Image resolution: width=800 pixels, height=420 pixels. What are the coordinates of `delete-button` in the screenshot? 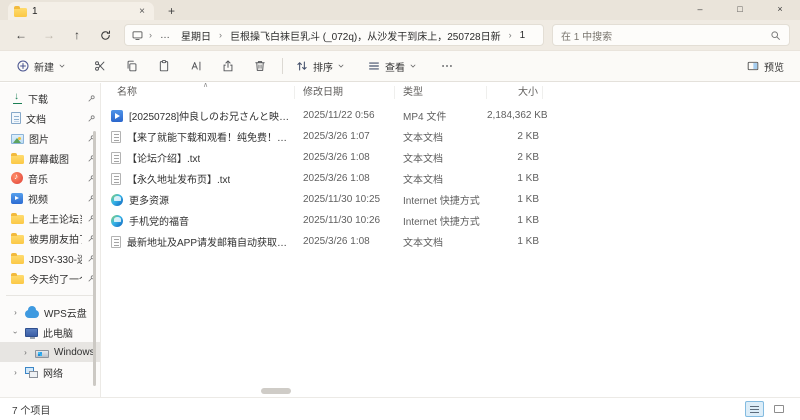 It's located at (260, 66).